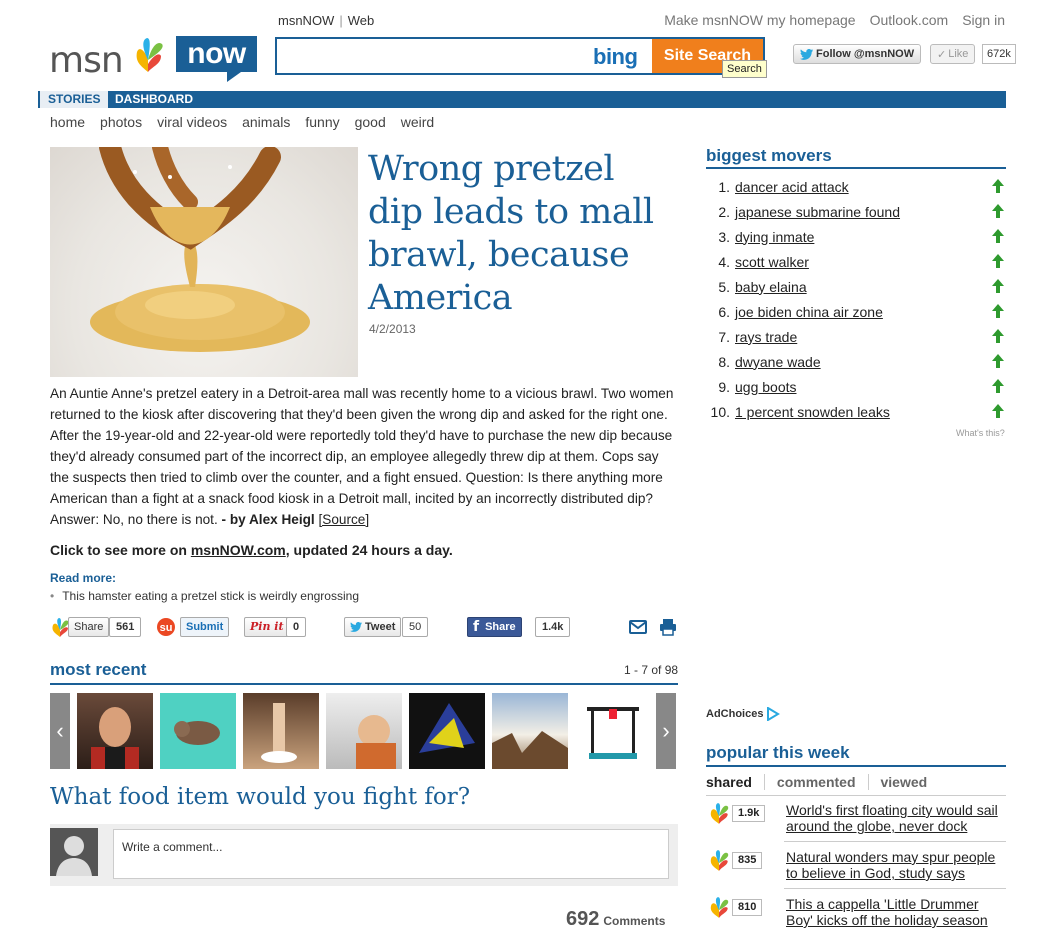 This screenshot has height=932, width=1055. I want to click on biggest-movers-item: 9. ugg boots, so click(856, 386).